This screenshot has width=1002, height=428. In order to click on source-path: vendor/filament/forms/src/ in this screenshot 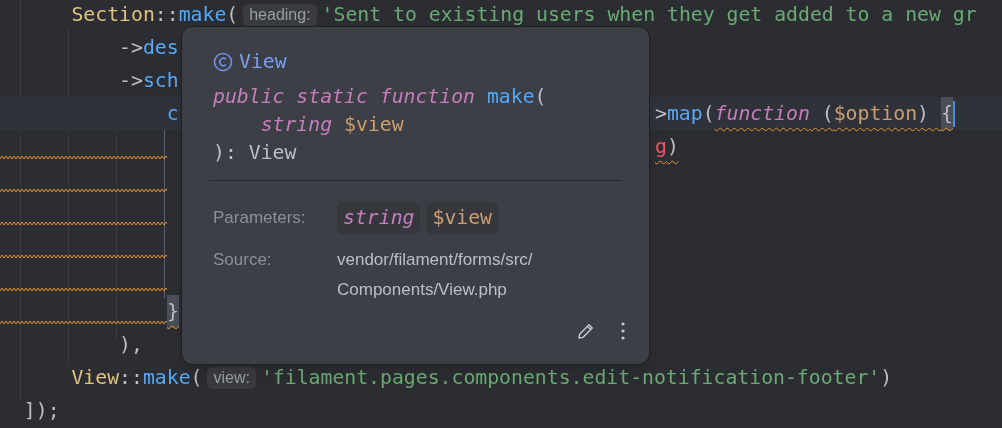, I will do `click(435, 260)`.